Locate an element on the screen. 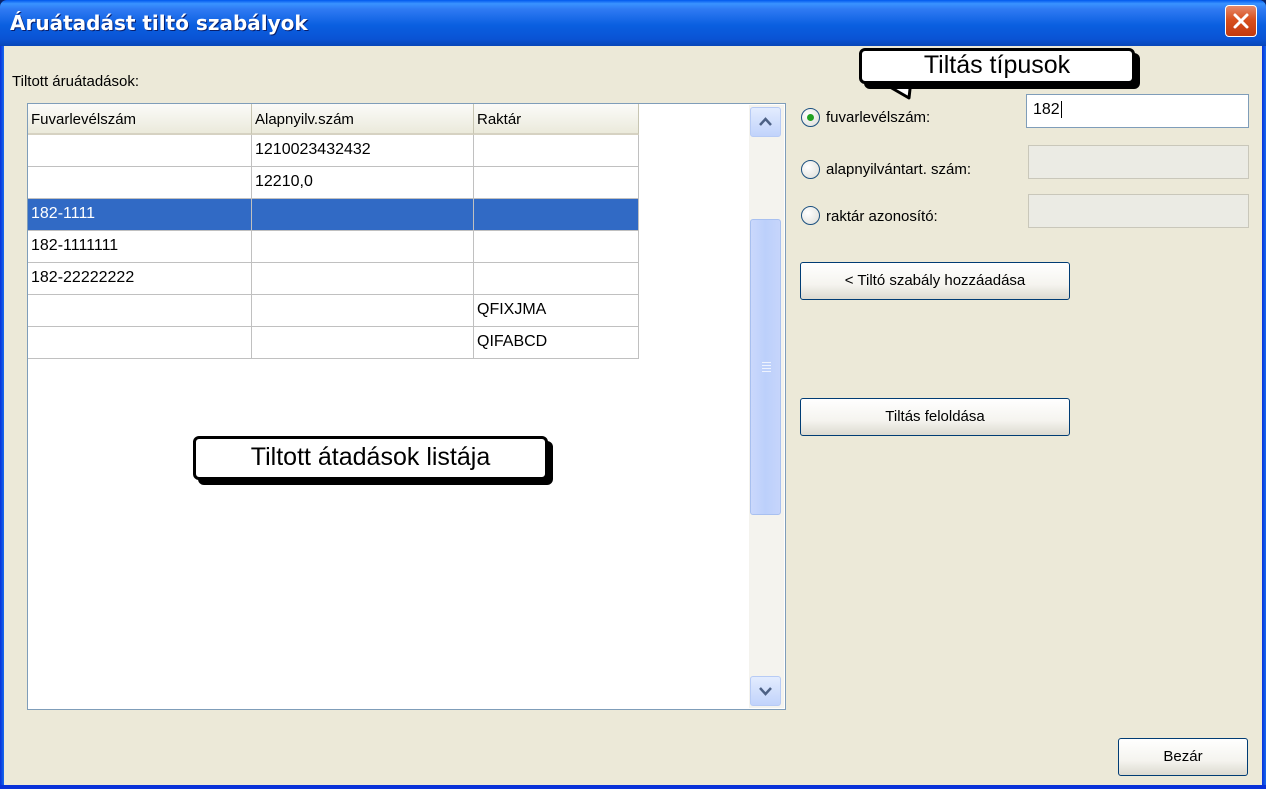 The width and height of the screenshot is (1266, 789). input-value: 182 is located at coordinates (1046, 109).